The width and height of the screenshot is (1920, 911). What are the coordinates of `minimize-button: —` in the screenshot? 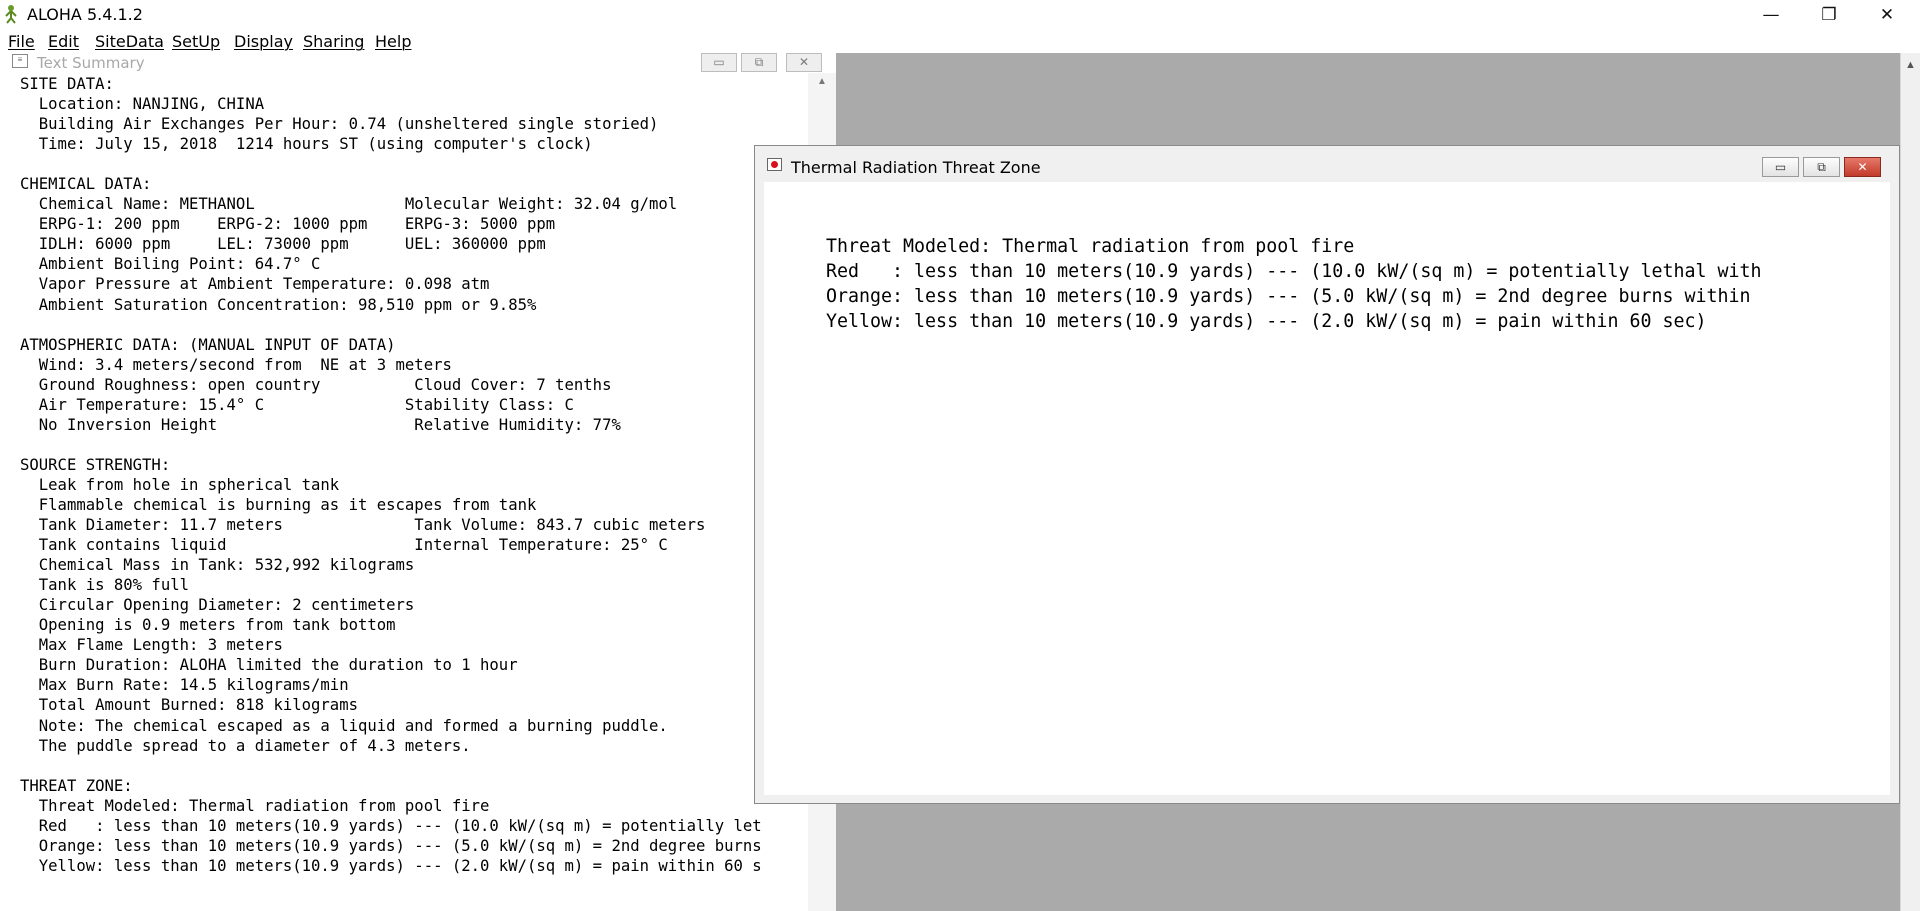 It's located at (1771, 14).